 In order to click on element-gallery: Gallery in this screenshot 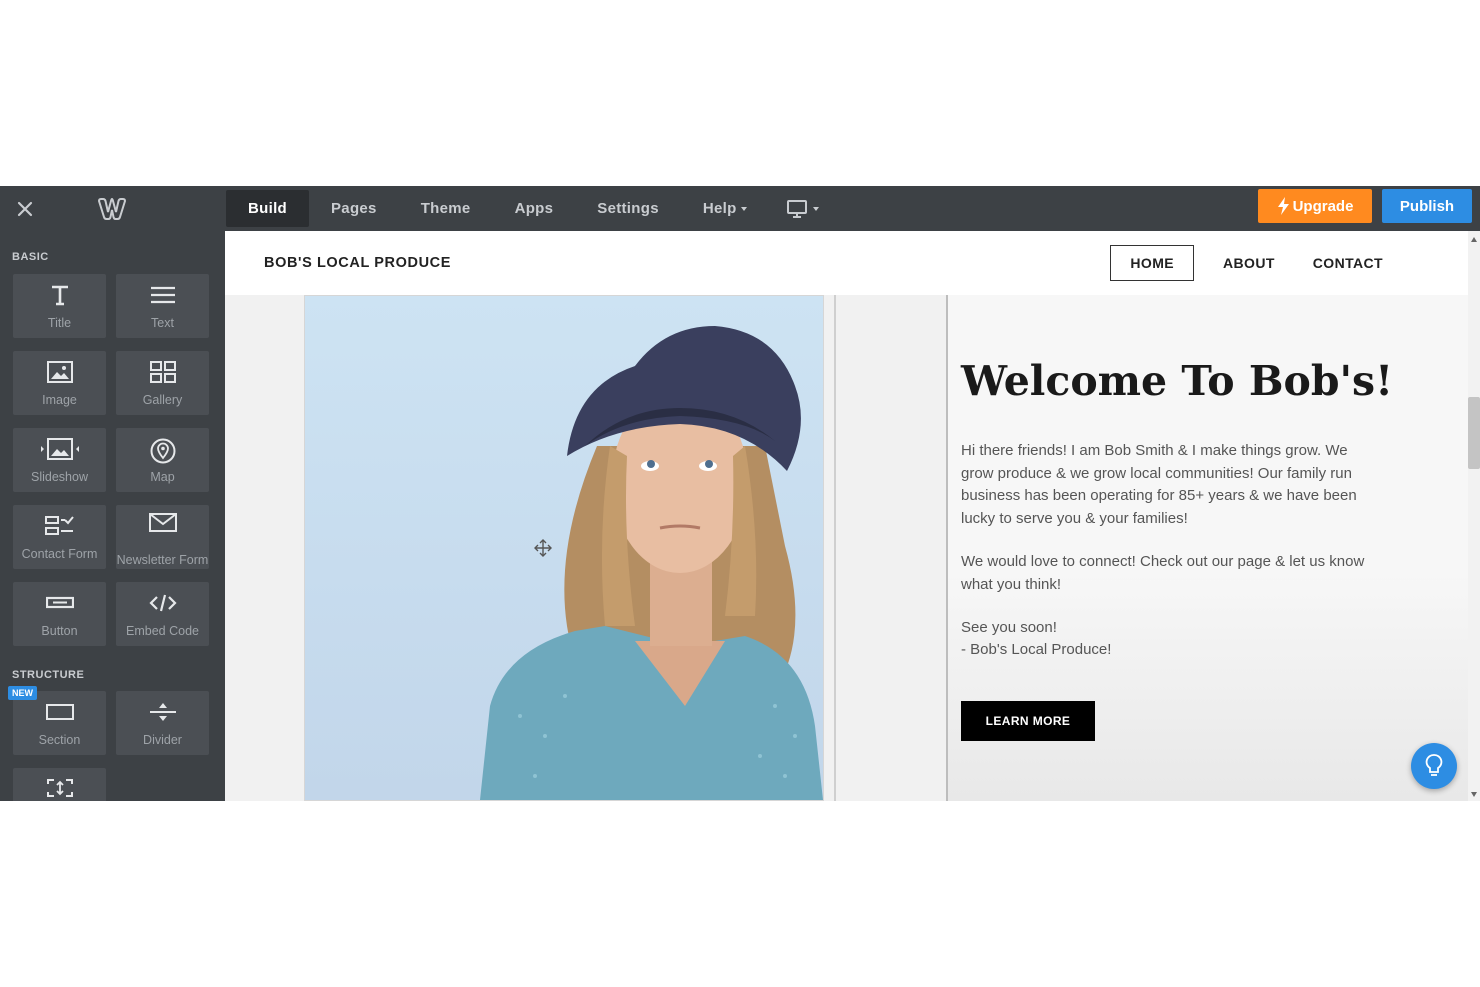, I will do `click(162, 383)`.